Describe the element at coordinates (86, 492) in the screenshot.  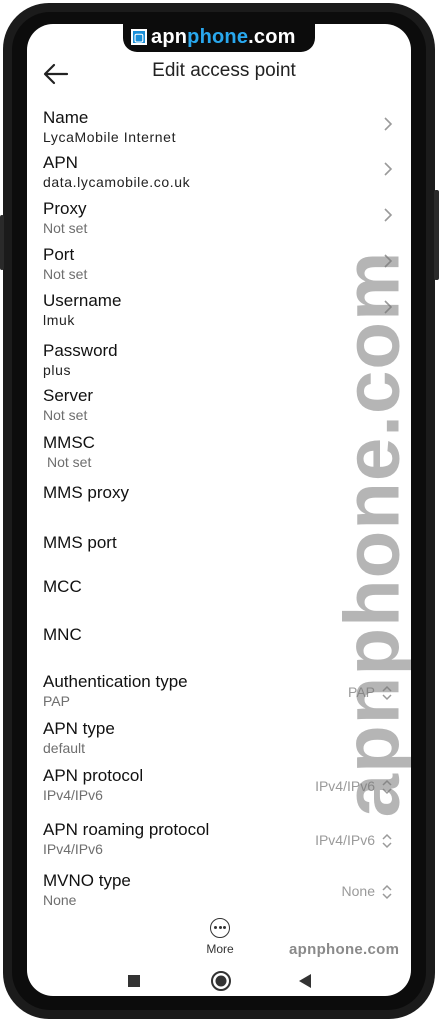
I see `field-label: MMS proxy` at that location.